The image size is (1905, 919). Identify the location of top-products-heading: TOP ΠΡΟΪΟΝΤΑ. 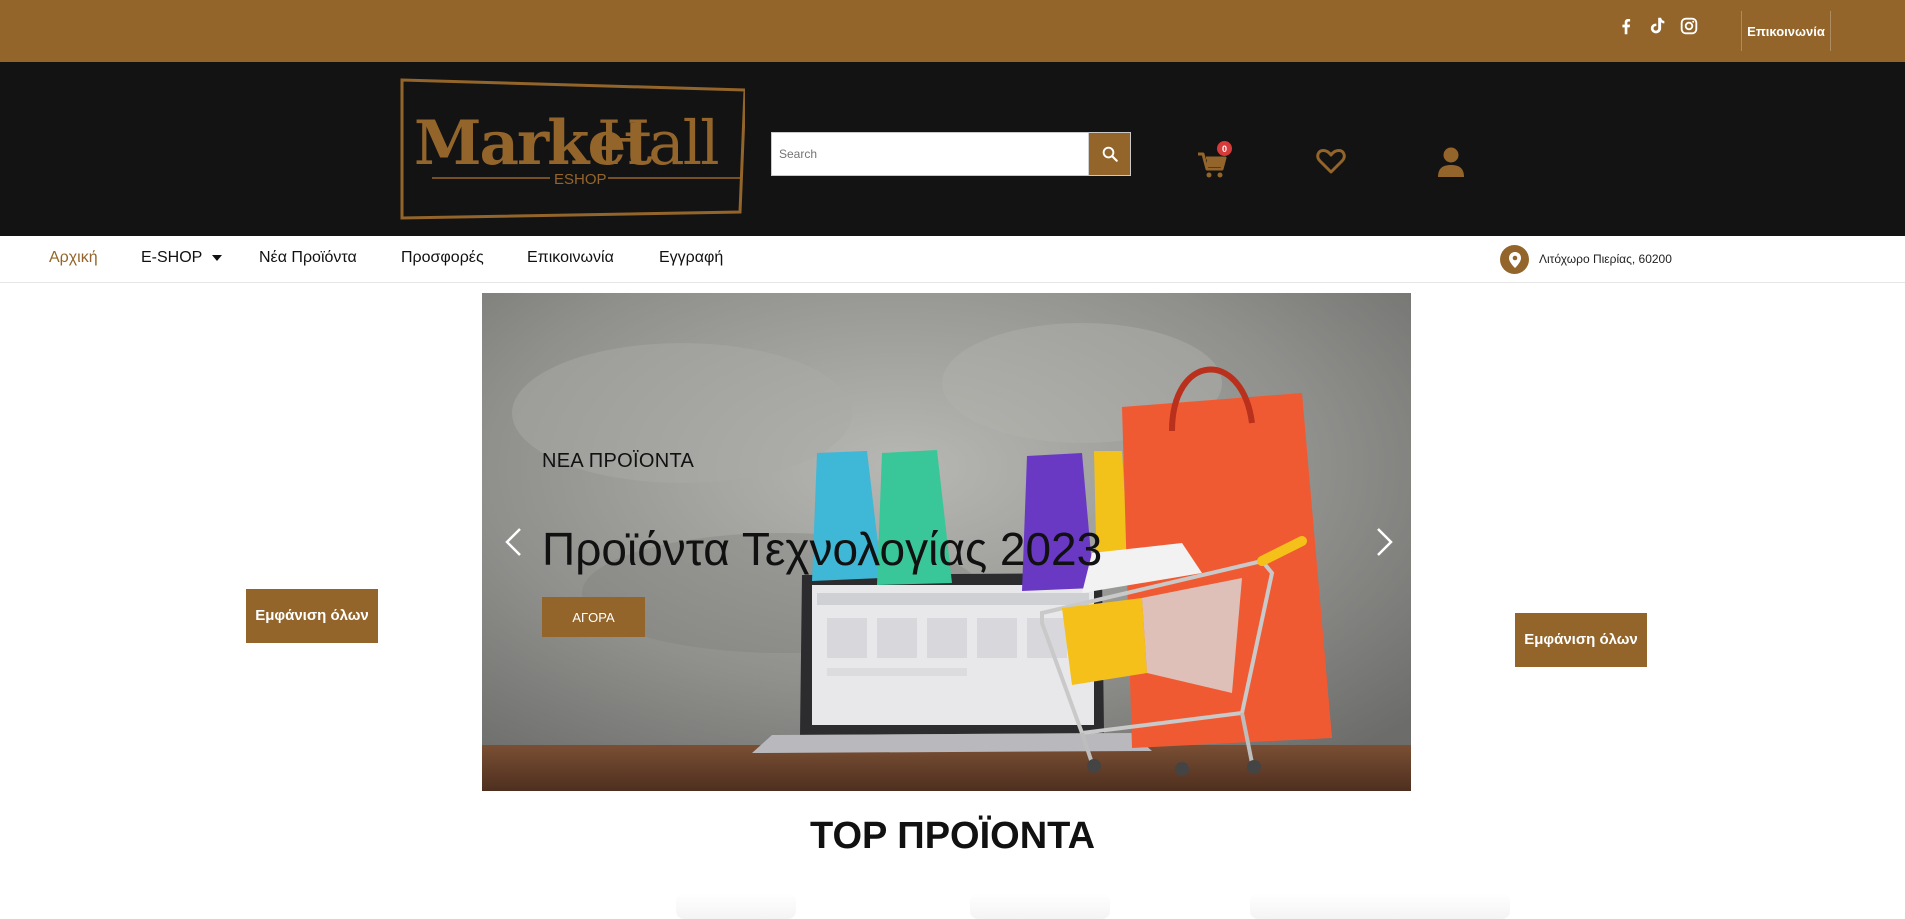
(952, 836).